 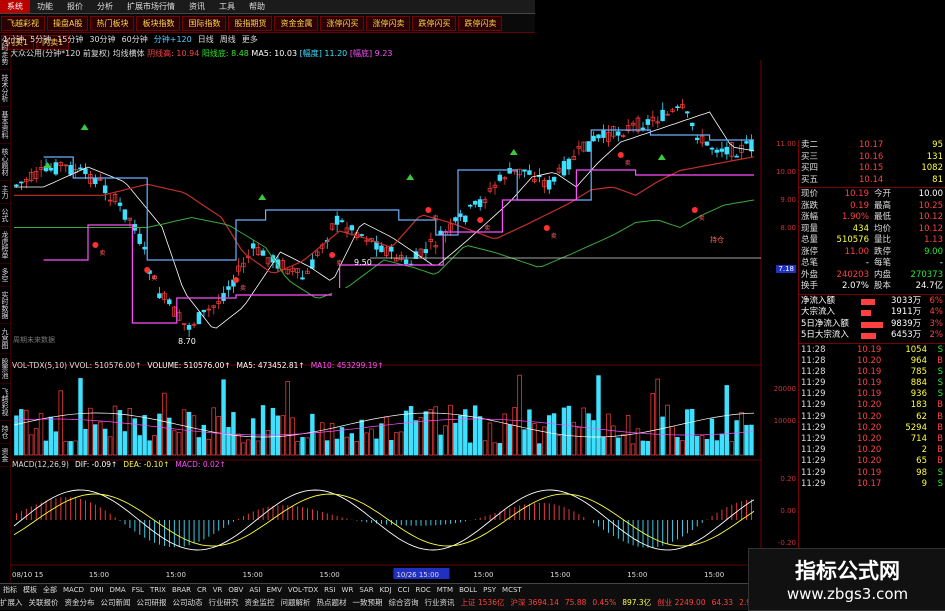 What do you see at coordinates (45, 6) in the screenshot?
I see `menu-item-1: 功能` at bounding box center [45, 6].